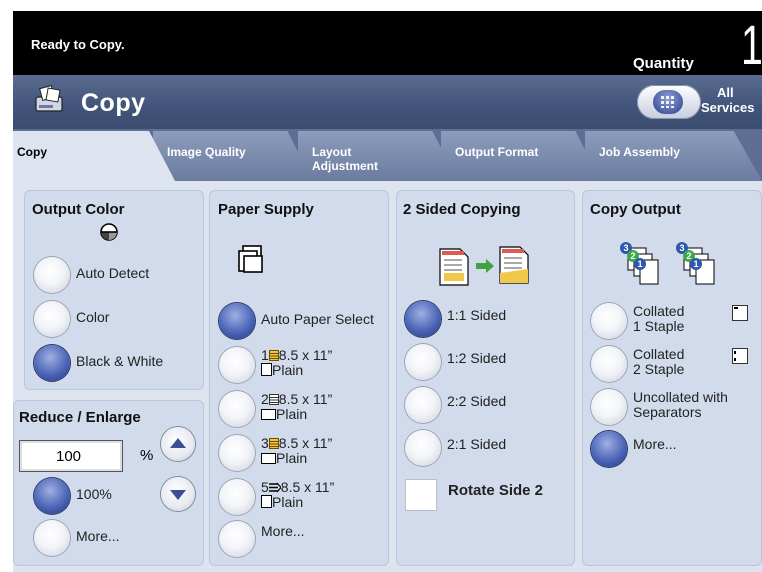  I want to click on collated-sets-icon: 3 2 1 3 2 1, so click(667, 263).